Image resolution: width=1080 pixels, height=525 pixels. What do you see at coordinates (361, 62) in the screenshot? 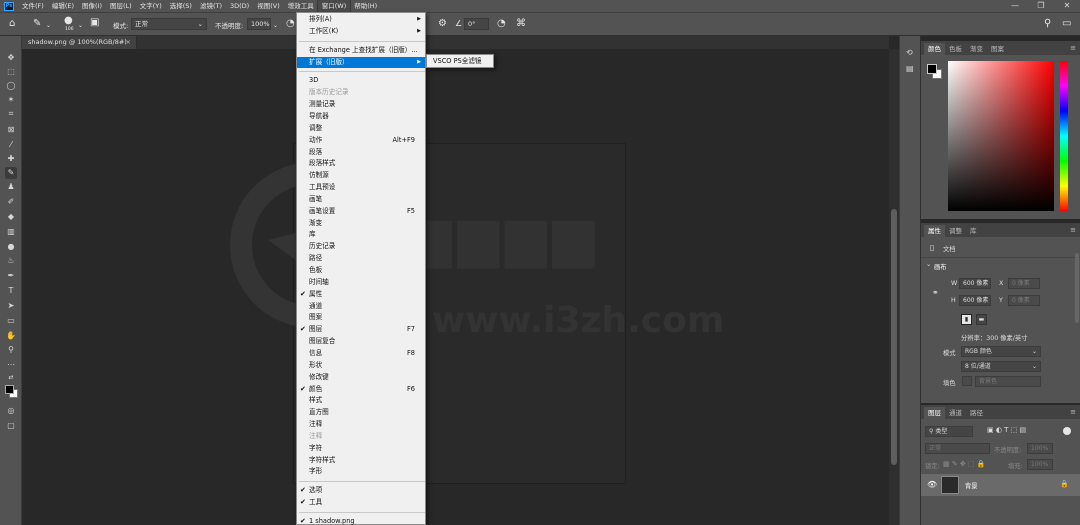
I see `window-menu-item: 扩展（旧版） ▶` at bounding box center [361, 62].